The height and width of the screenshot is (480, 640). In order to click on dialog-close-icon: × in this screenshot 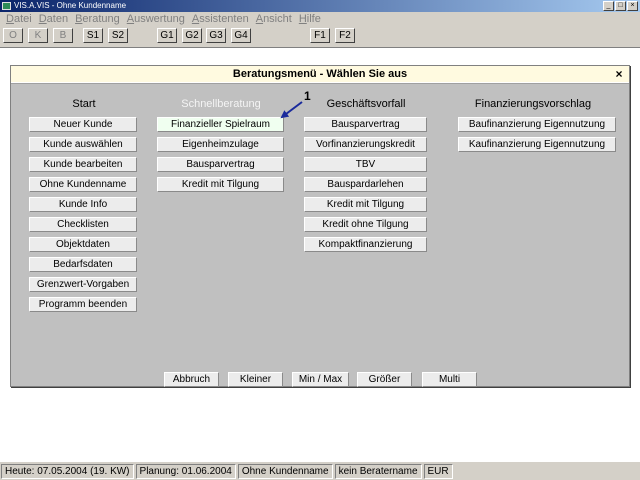, I will do `click(619, 74)`.